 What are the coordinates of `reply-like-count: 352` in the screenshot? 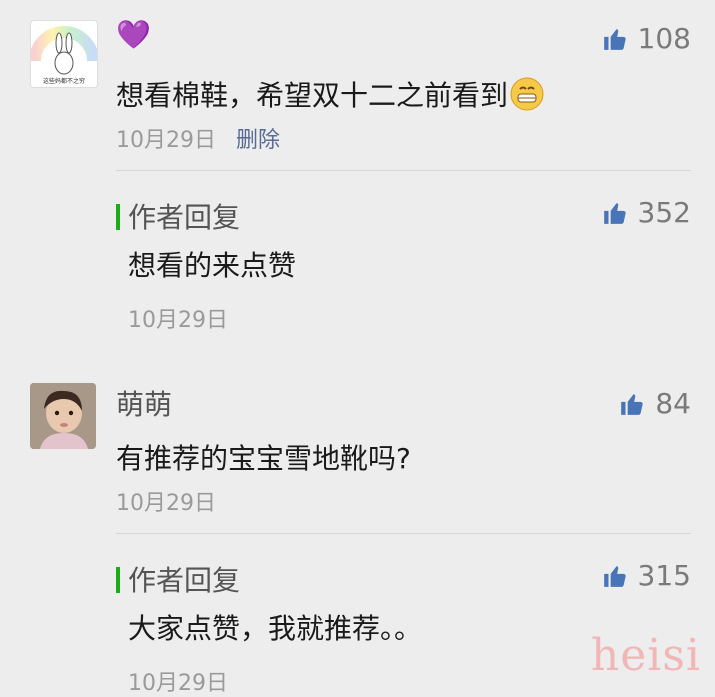 It's located at (664, 212).